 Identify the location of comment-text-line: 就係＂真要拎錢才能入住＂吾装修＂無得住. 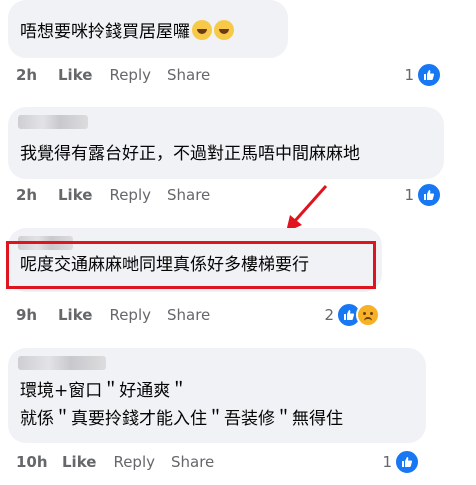
(181, 419).